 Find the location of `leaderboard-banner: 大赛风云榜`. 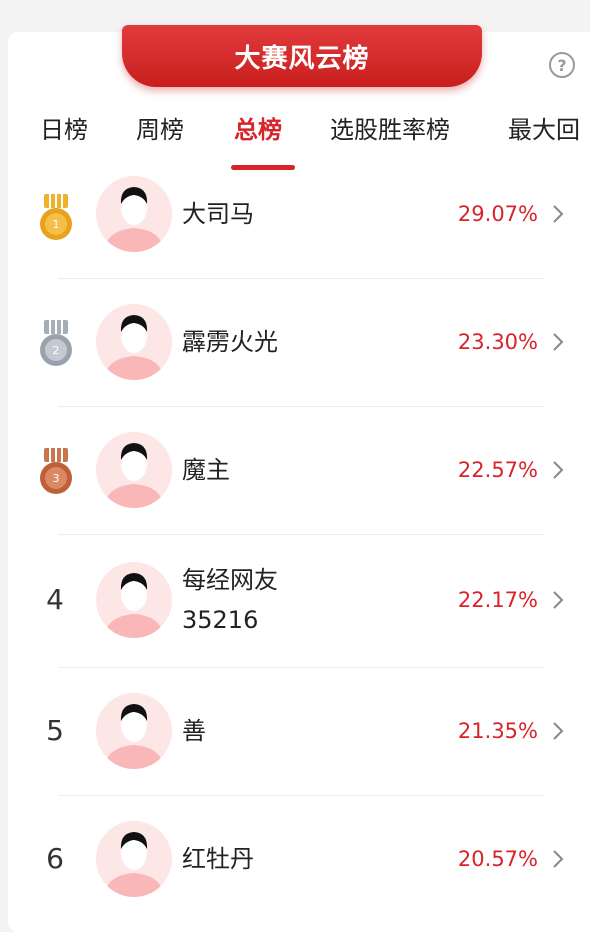

leaderboard-banner: 大赛风云榜 is located at coordinates (302, 56).